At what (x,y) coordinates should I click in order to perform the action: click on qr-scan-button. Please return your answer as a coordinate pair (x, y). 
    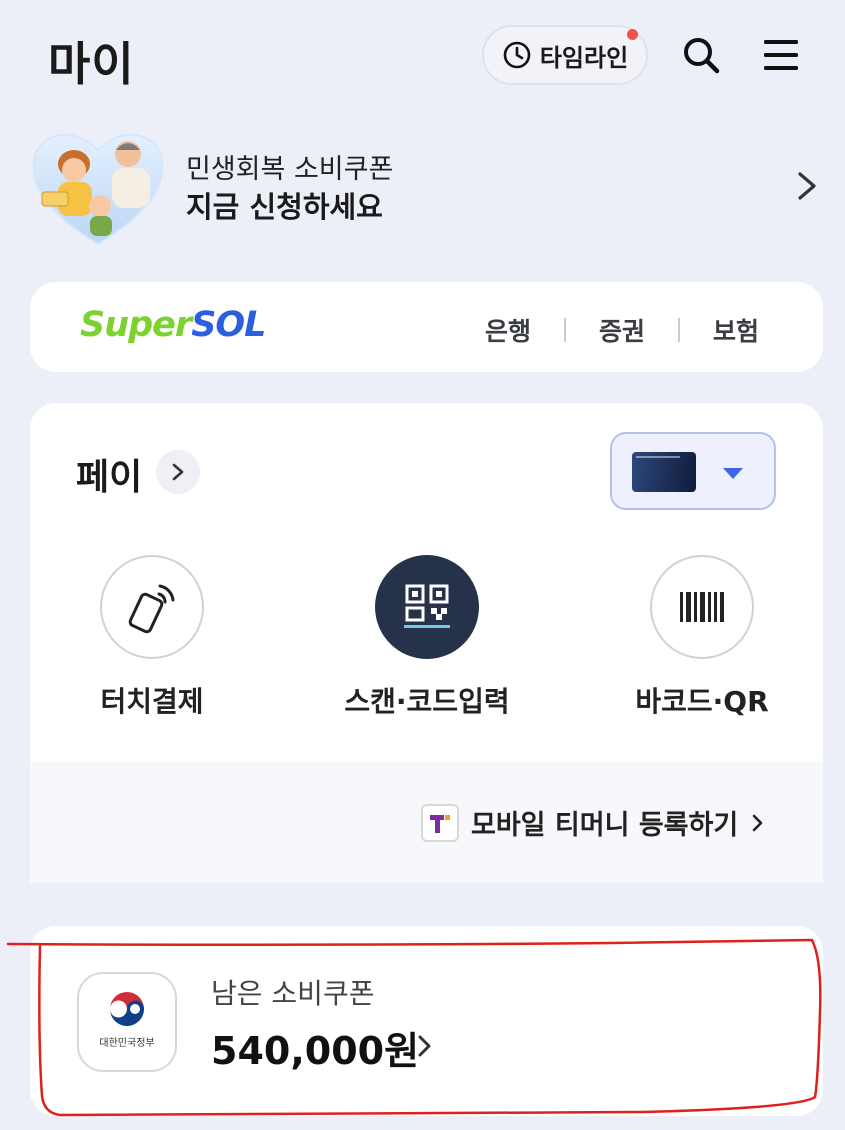
    Looking at the image, I should click on (427, 607).